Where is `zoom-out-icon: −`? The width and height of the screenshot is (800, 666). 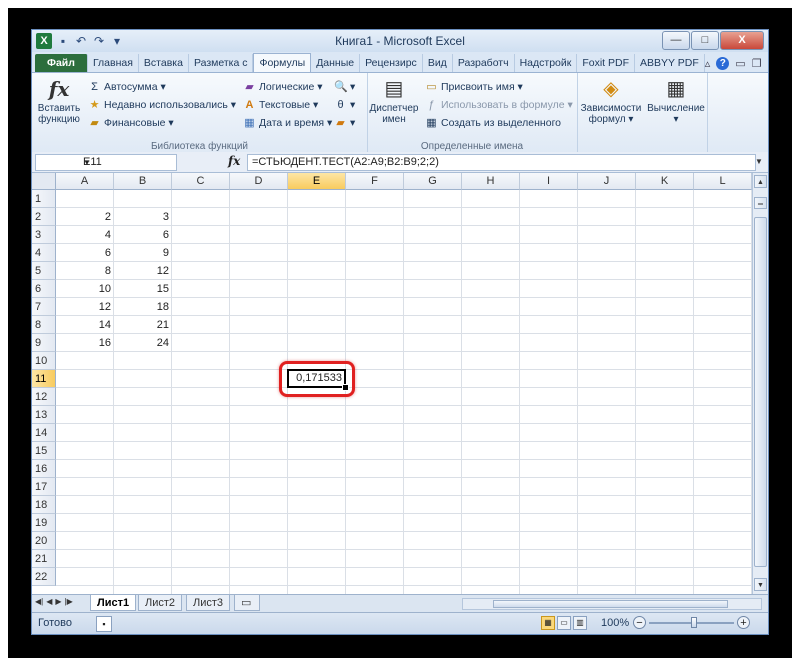 zoom-out-icon: − is located at coordinates (639, 622).